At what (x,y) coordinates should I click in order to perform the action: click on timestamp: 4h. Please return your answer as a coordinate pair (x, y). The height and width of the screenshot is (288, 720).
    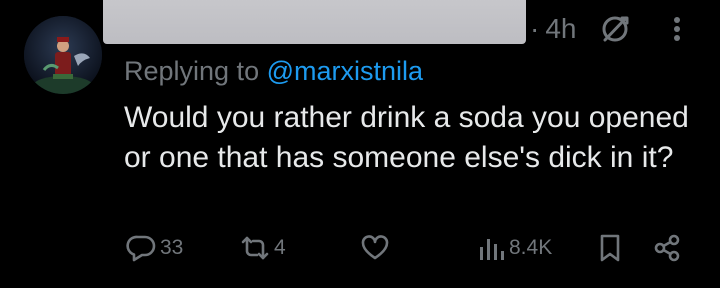
    Looking at the image, I should click on (560, 29).